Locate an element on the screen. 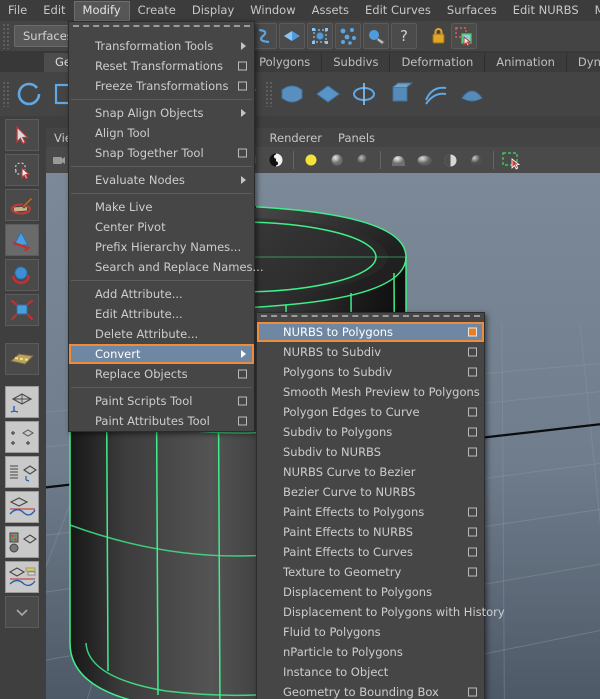 The image size is (600, 699). extrude-surface-icon is located at coordinates (400, 94).